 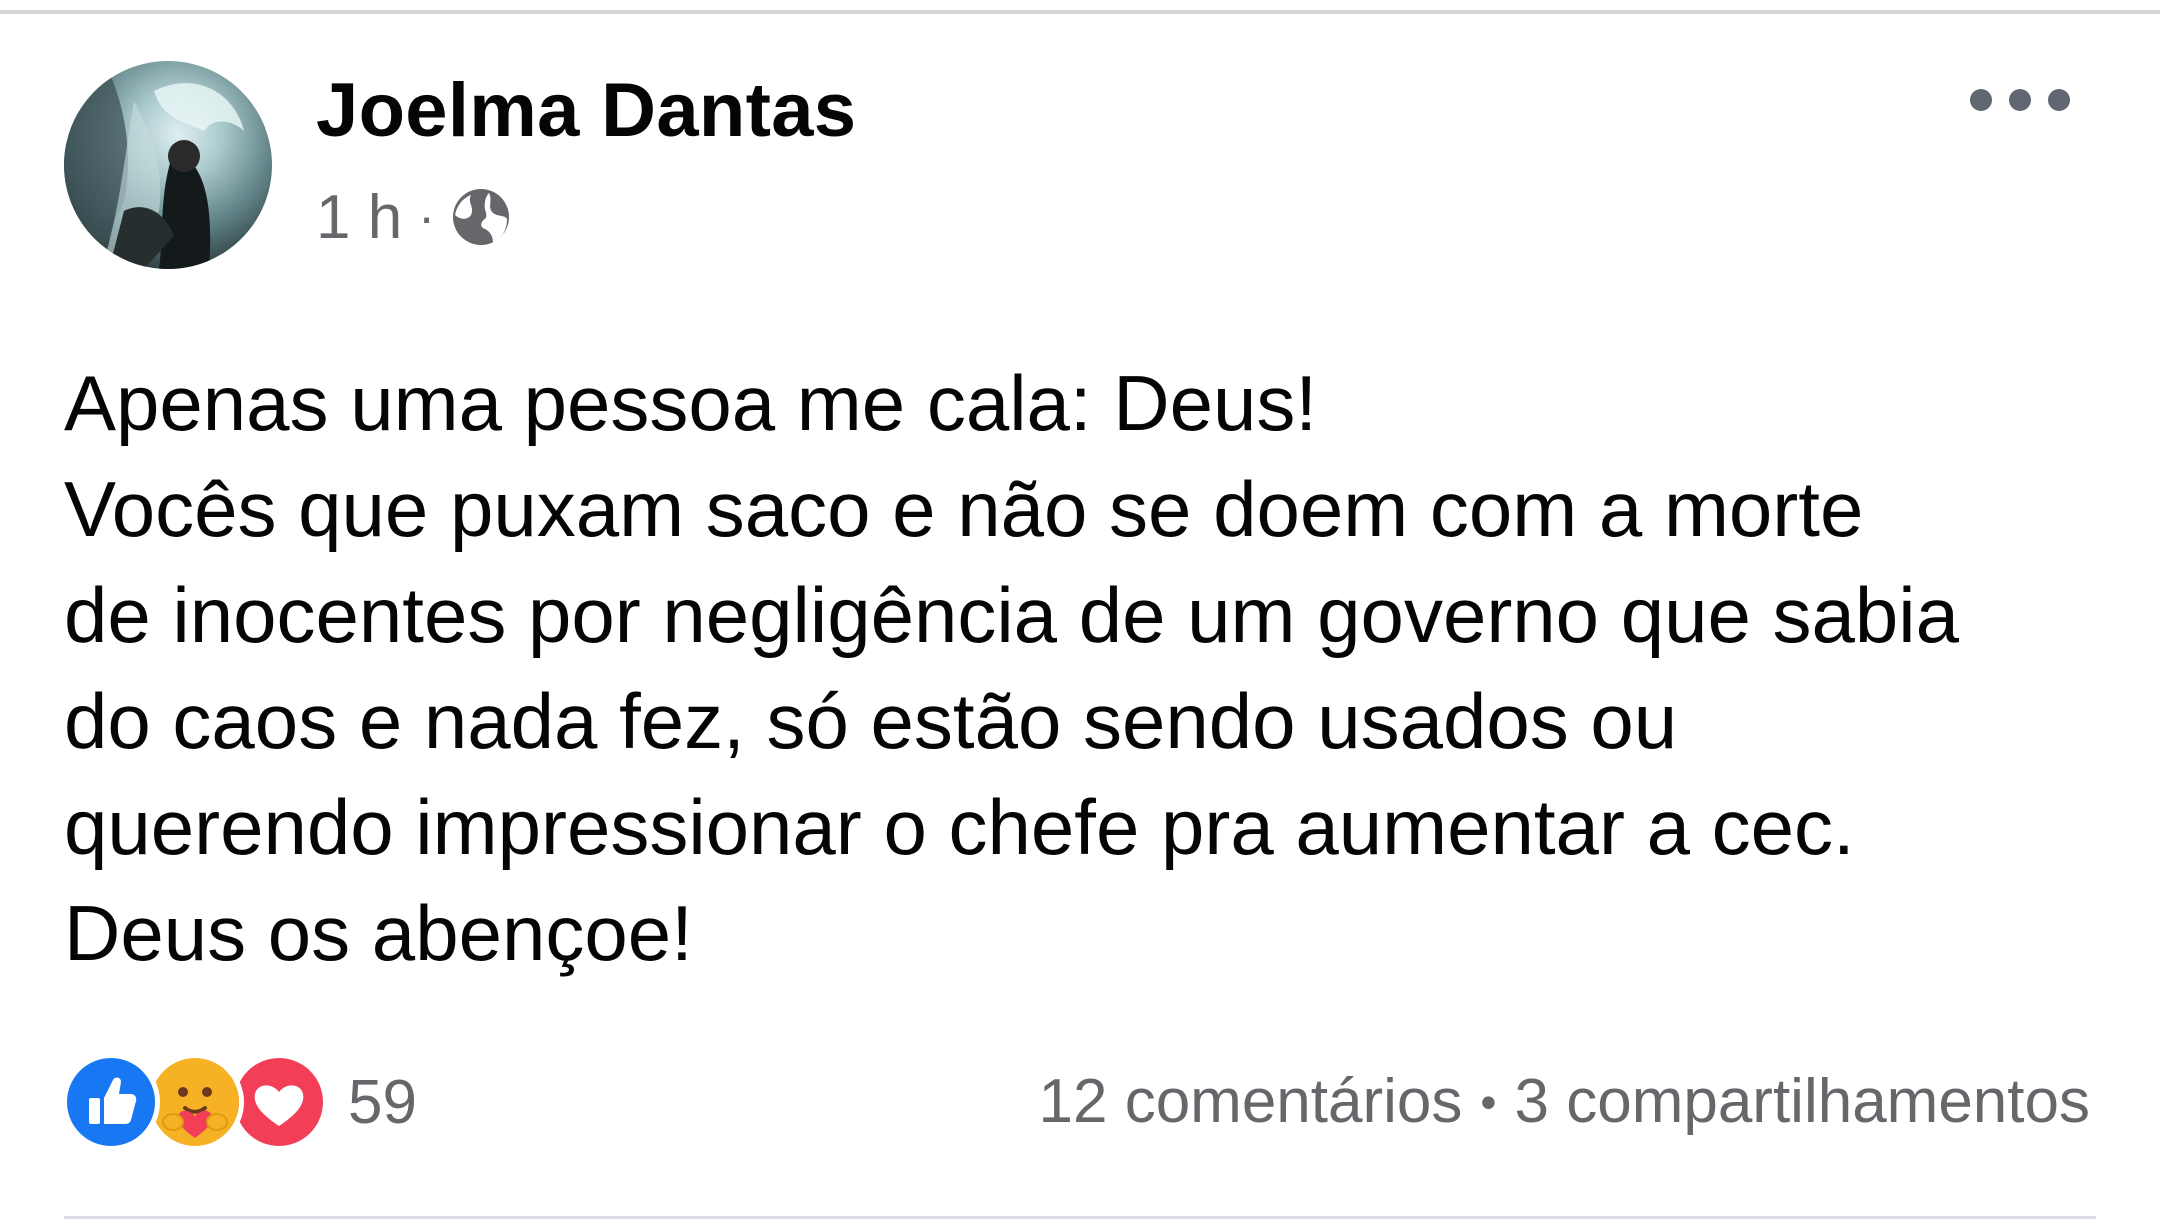 What do you see at coordinates (378, 933) in the screenshot?
I see `post-text-line: Deus os abençoe!` at bounding box center [378, 933].